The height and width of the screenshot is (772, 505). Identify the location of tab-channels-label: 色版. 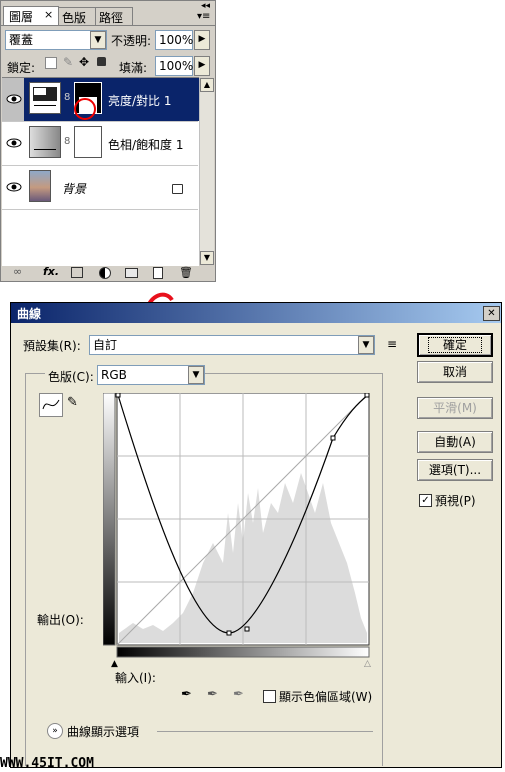
(74, 18).